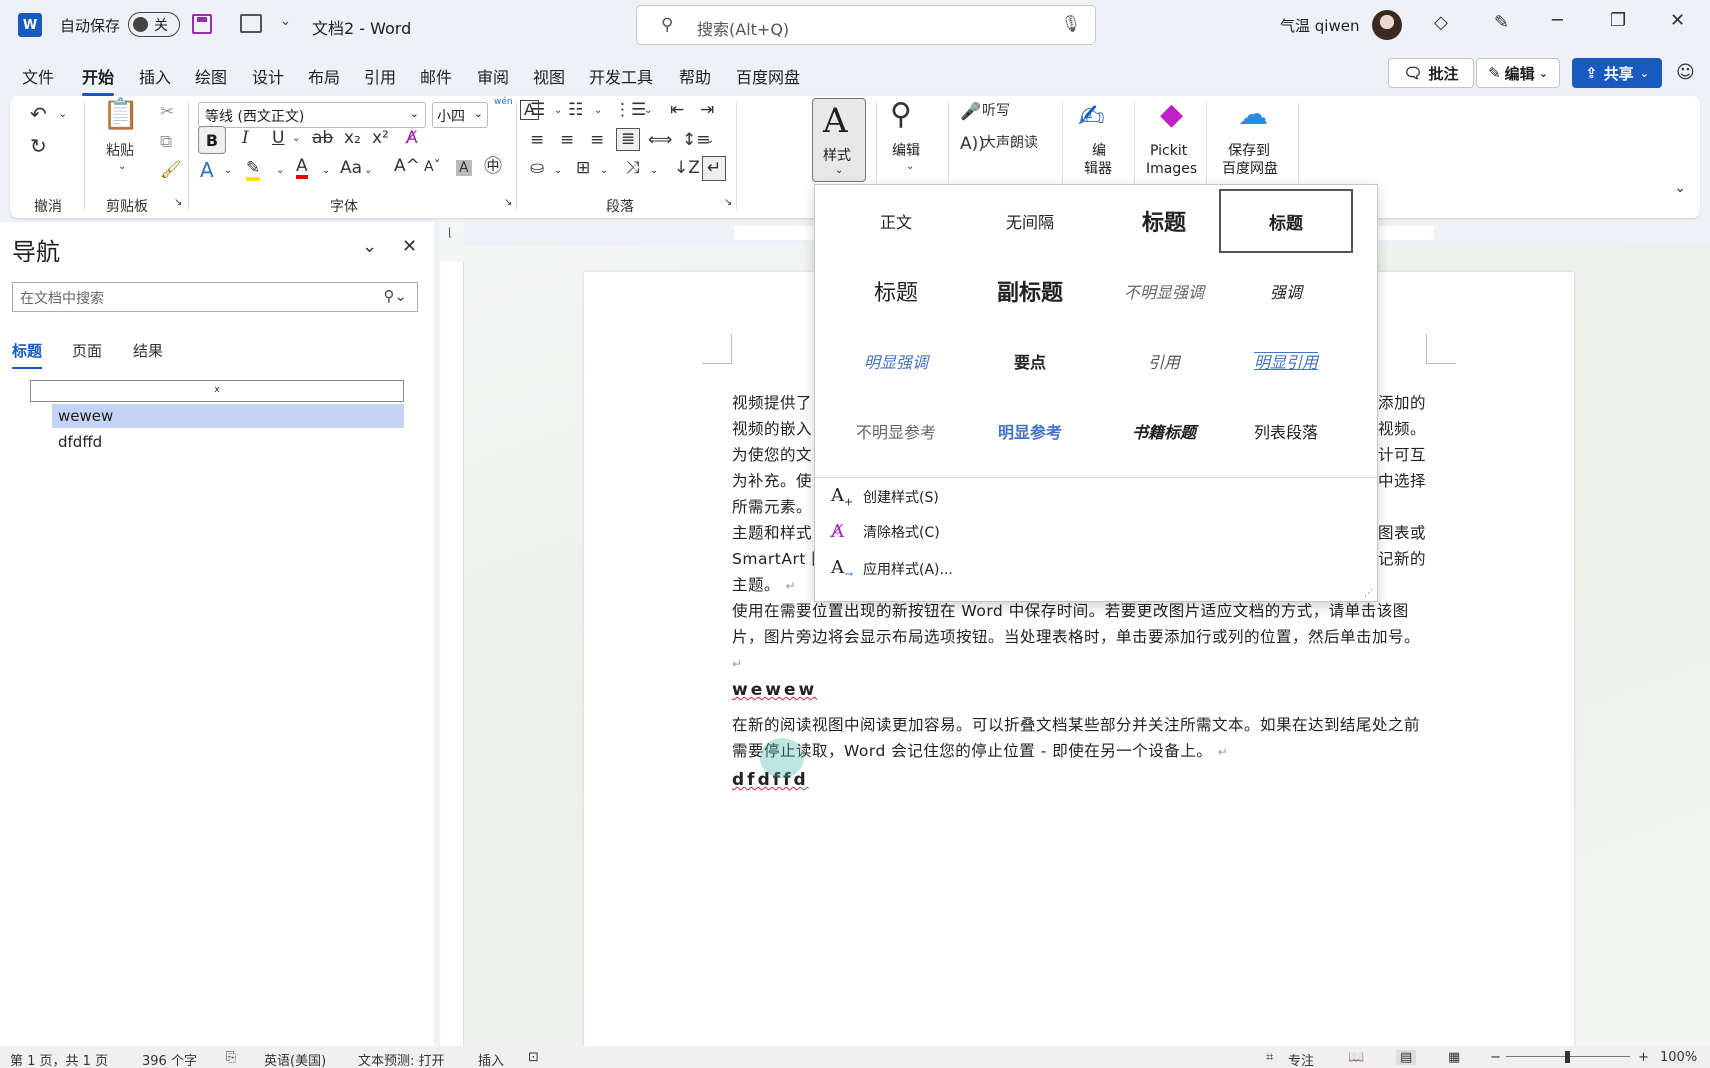 The height and width of the screenshot is (1068, 1710). What do you see at coordinates (1164, 221) in the screenshot?
I see `style-heading-1: 标题` at bounding box center [1164, 221].